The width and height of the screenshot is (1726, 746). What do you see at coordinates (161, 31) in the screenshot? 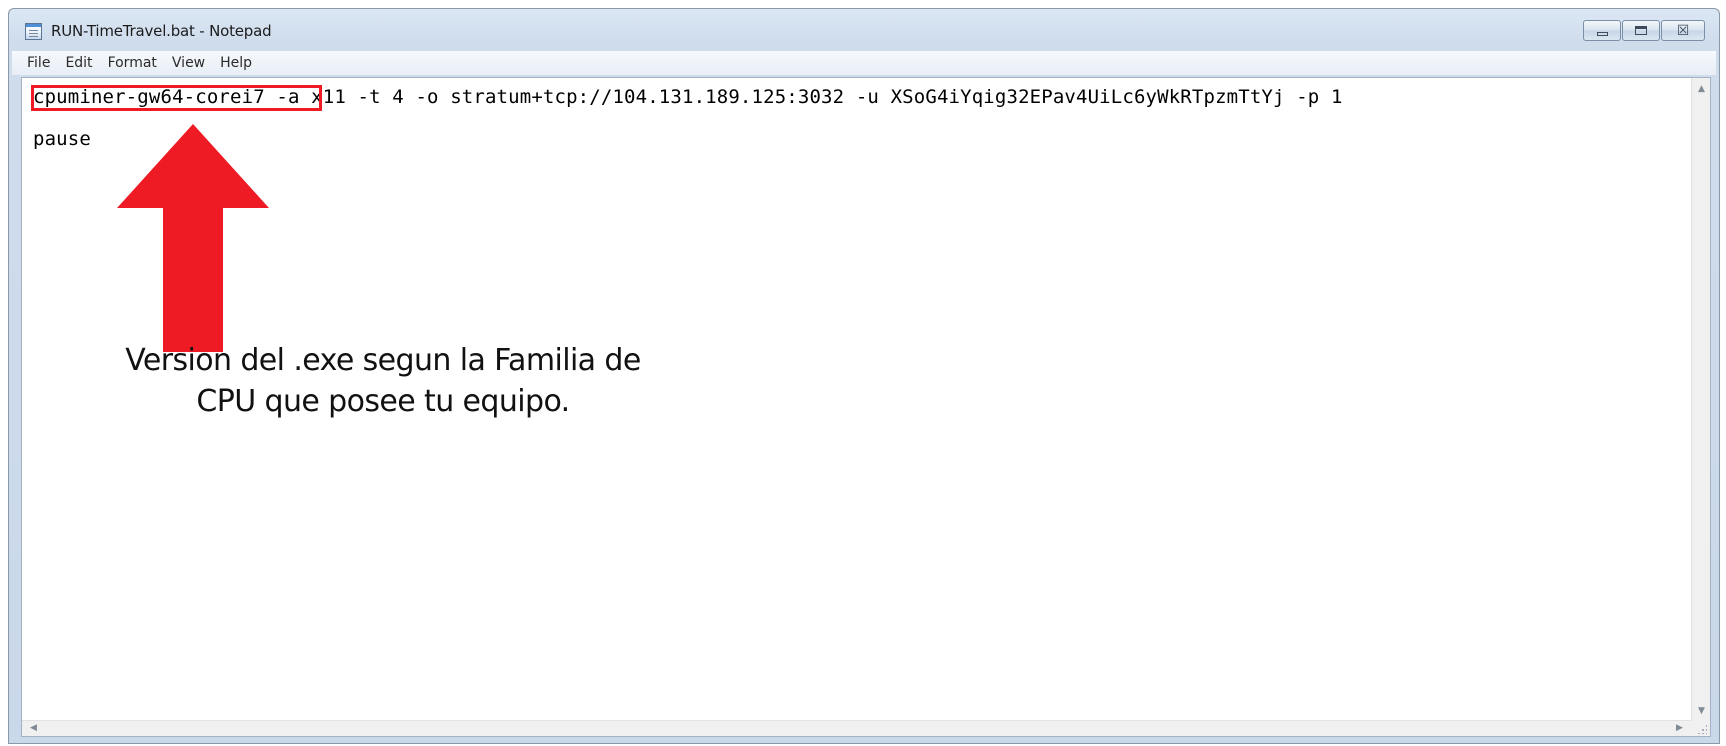
I see `window-title: RUN-TimeTravel.bat - Notepad` at bounding box center [161, 31].